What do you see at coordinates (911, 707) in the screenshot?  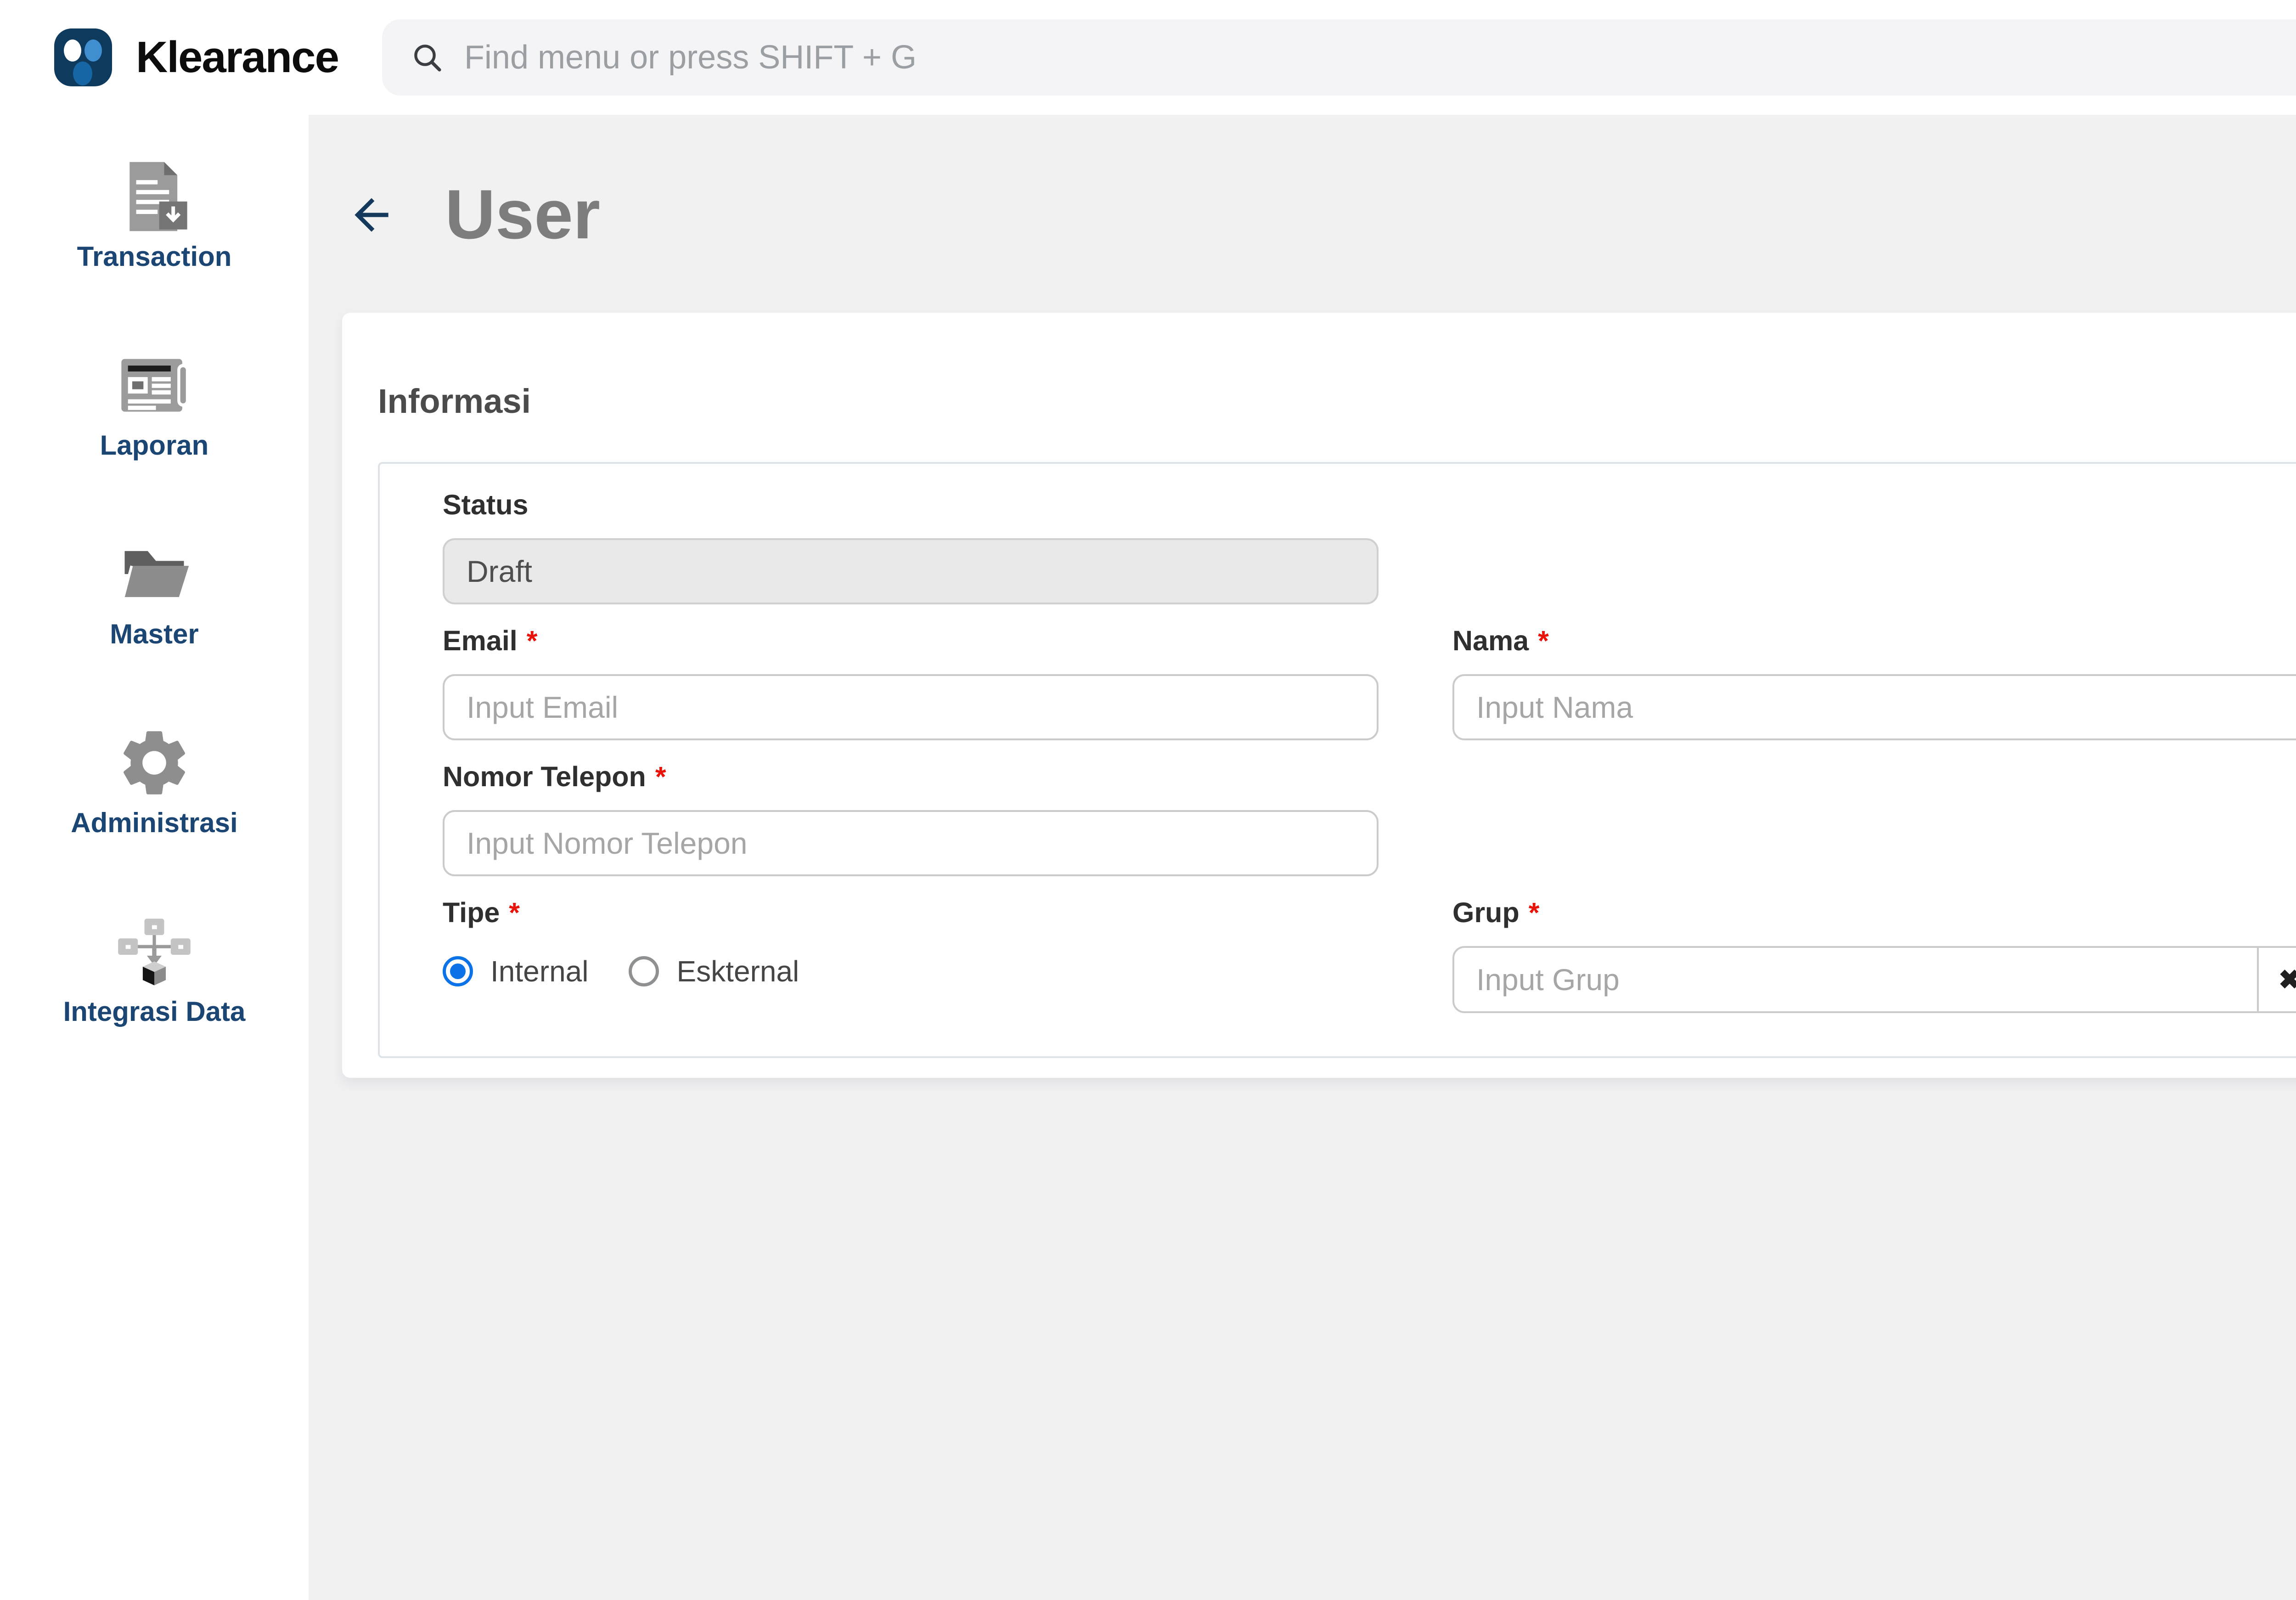 I see `email-field` at bounding box center [911, 707].